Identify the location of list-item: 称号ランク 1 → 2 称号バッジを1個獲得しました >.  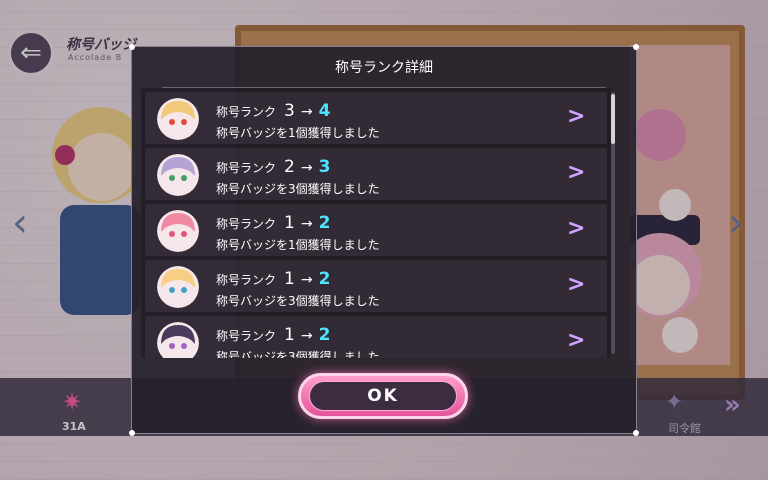
(376, 230).